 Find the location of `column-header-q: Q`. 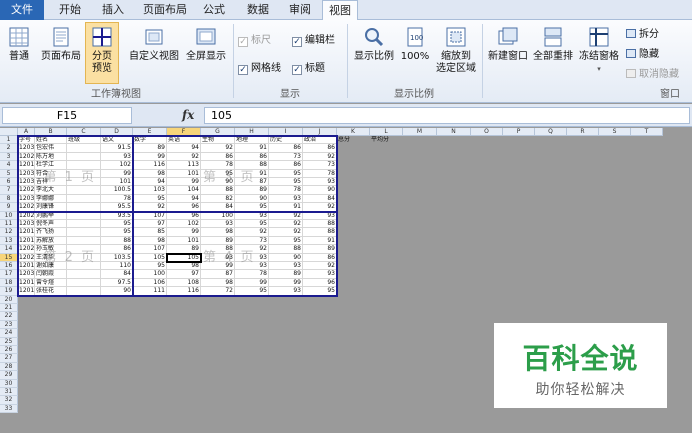

column-header-q: Q is located at coordinates (551, 132).